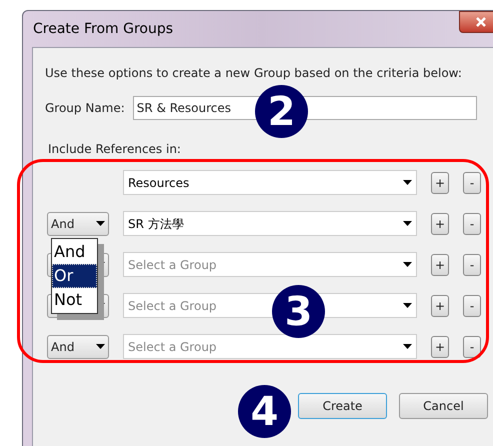 The width and height of the screenshot is (493, 446). What do you see at coordinates (443, 406) in the screenshot?
I see `dialog-button: Cancel` at bounding box center [443, 406].